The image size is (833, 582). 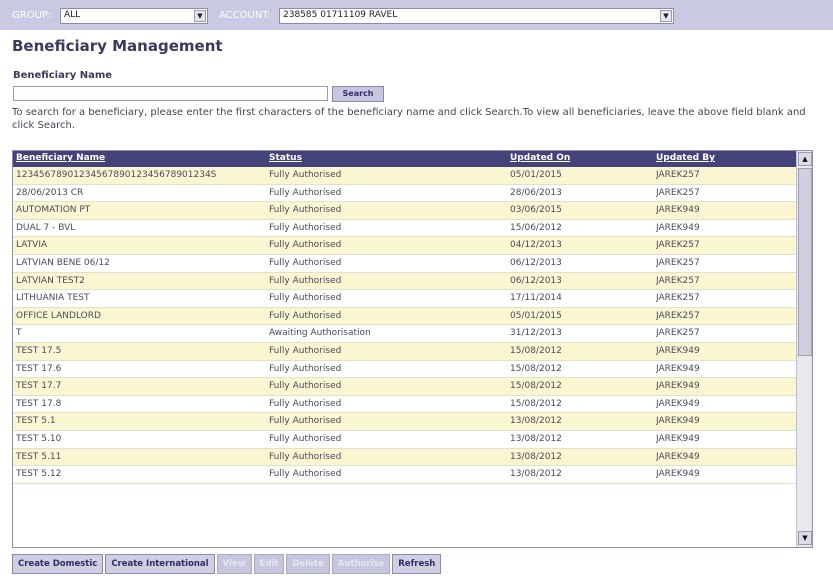 What do you see at coordinates (805, 262) in the screenshot?
I see `scroll-thumb` at bounding box center [805, 262].